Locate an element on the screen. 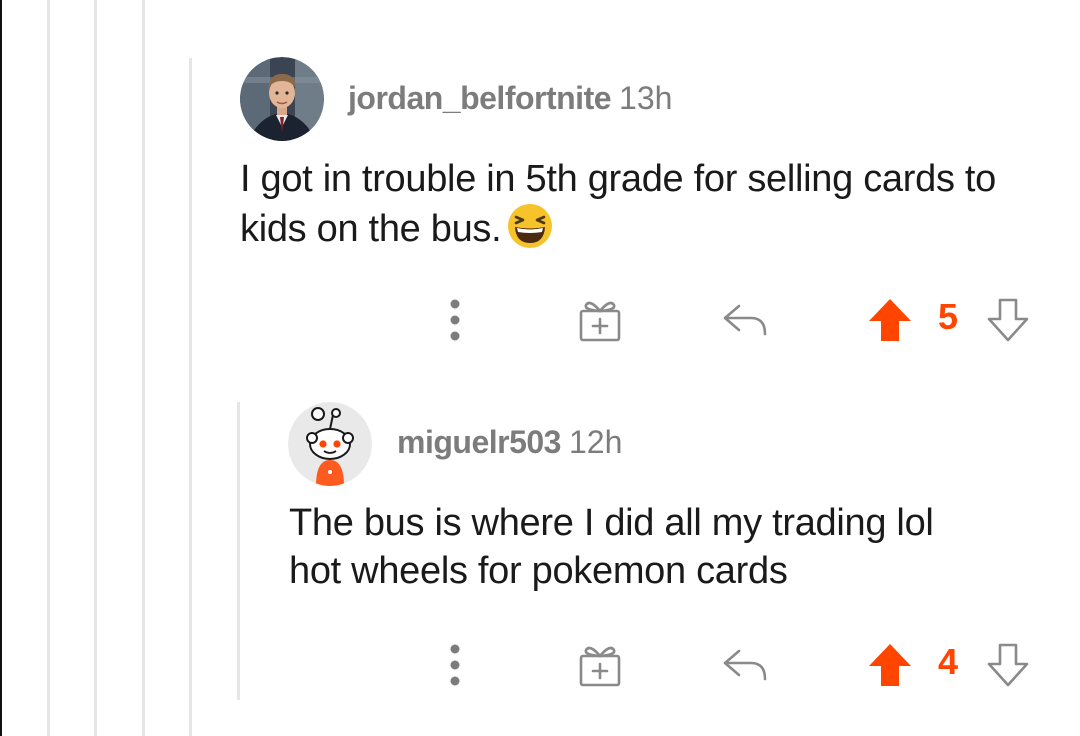 Image resolution: width=1080 pixels, height=736 pixels. vote-count: 5 is located at coordinates (948, 316).